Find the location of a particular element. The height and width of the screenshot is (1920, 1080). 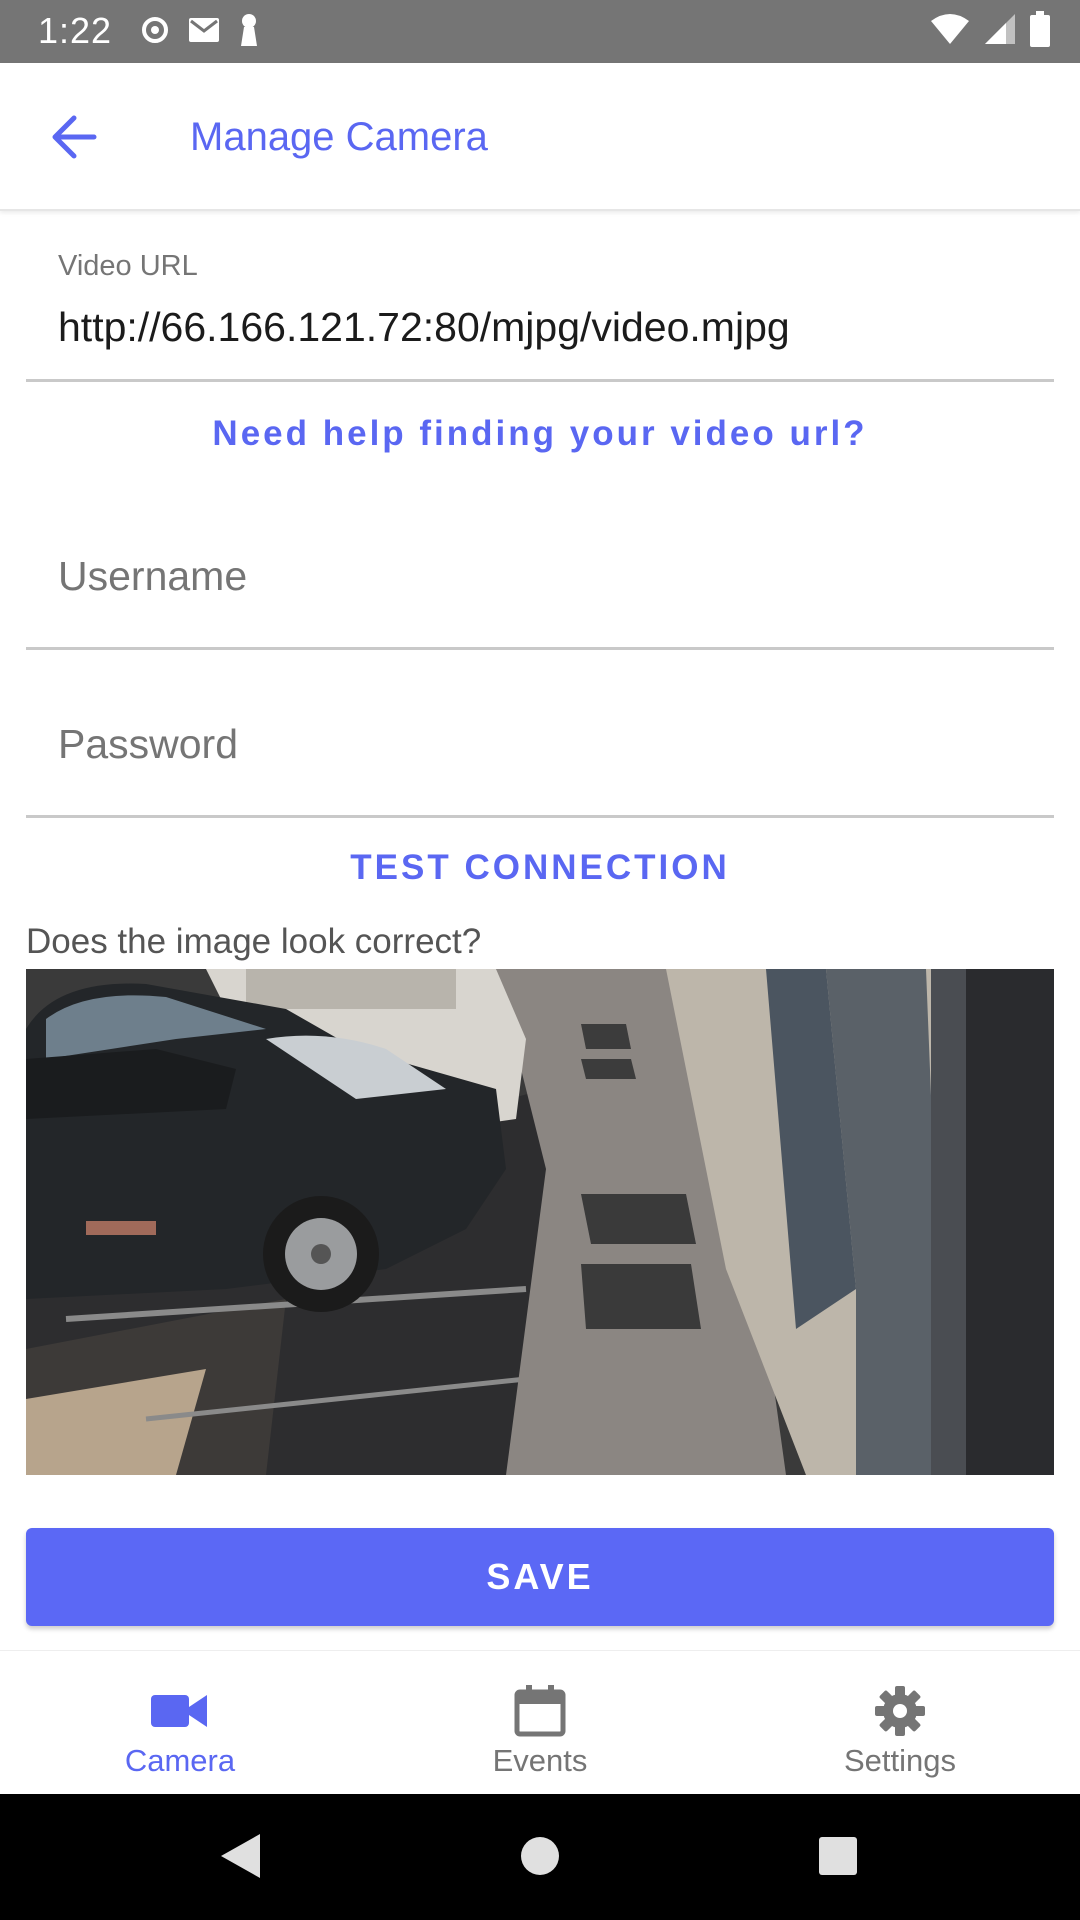

bottom-navigation: Camera Events Settings is located at coordinates (540, 1722).